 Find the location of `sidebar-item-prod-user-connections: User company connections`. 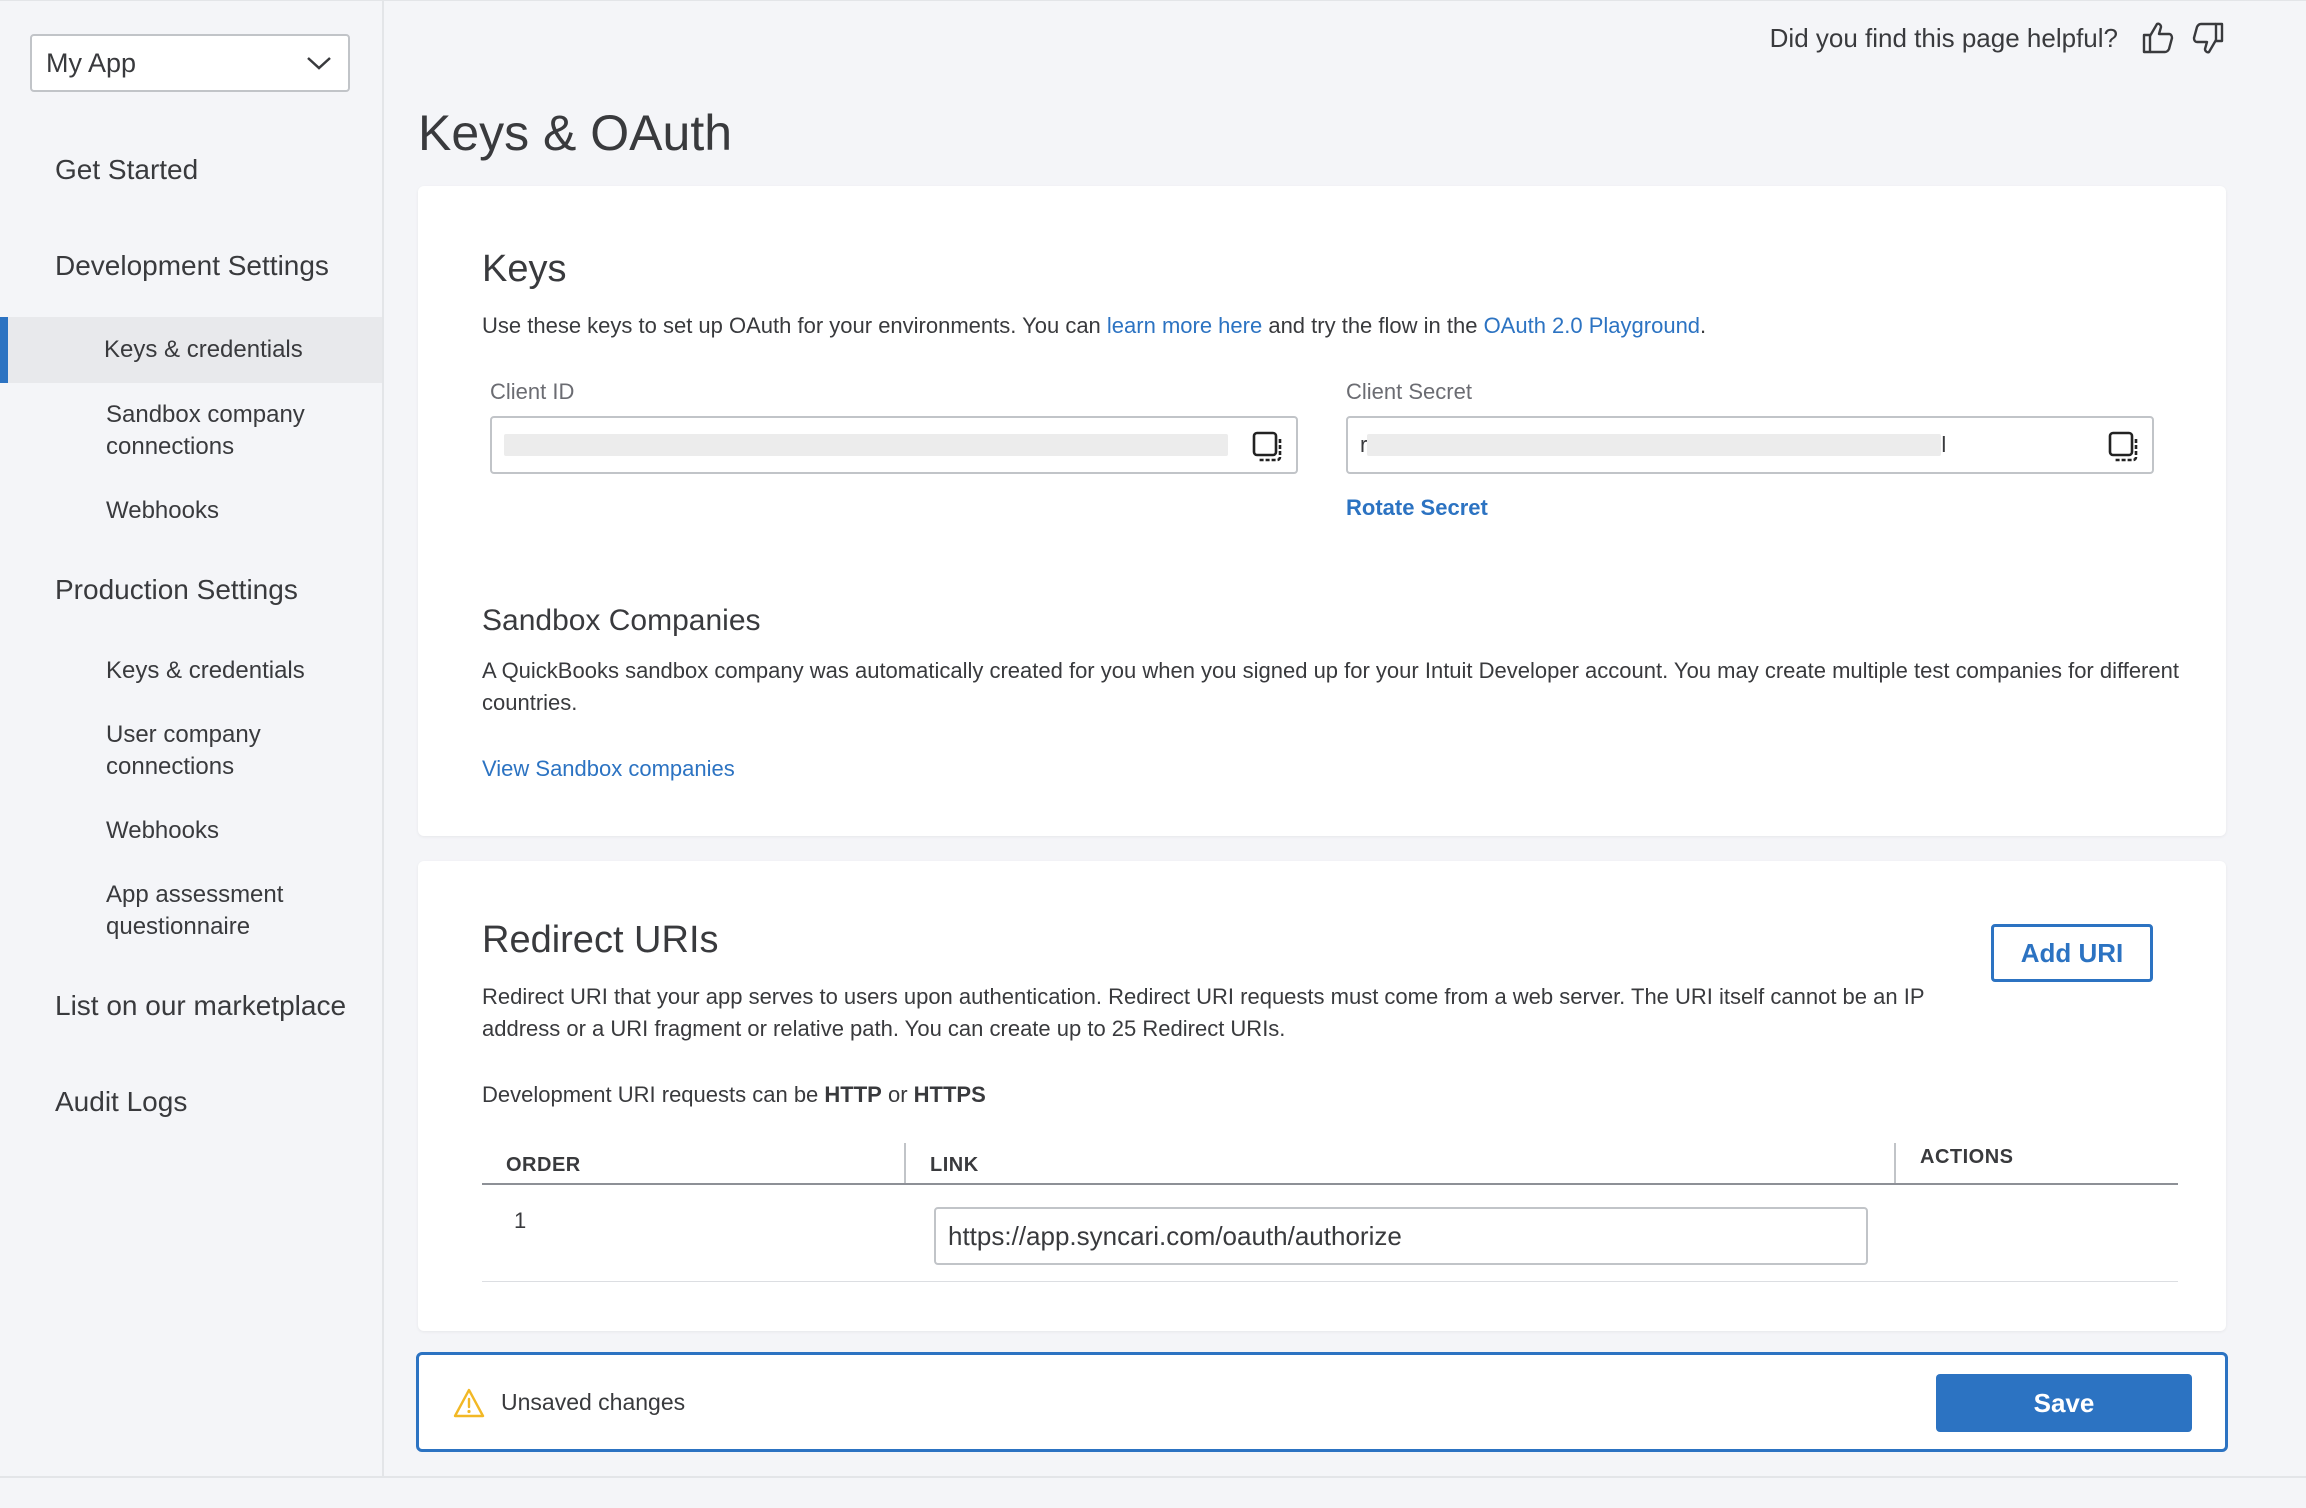

sidebar-item-prod-user-connections: User company connections is located at coordinates (236, 751).